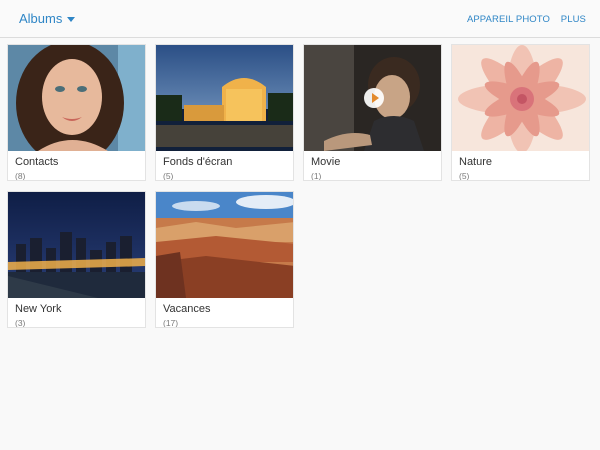 Image resolution: width=600 pixels, height=450 pixels. I want to click on play-icon, so click(374, 98).